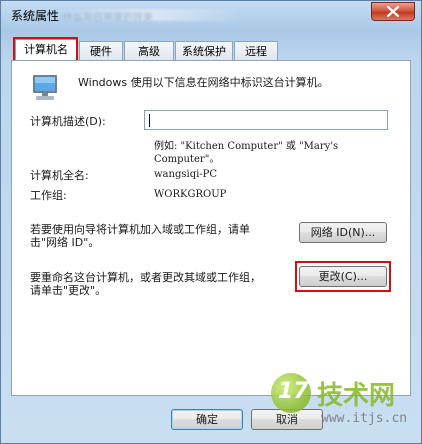  Describe the element at coordinates (68, 121) in the screenshot. I see `description-label: 计算机描述(D):` at that location.